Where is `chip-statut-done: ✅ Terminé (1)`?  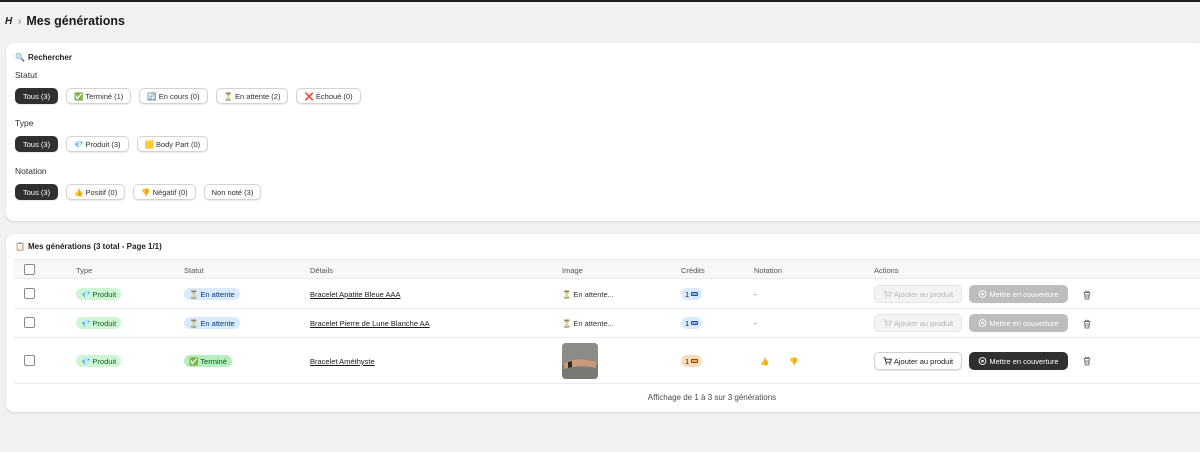 chip-statut-done: ✅ Terminé (1) is located at coordinates (99, 96).